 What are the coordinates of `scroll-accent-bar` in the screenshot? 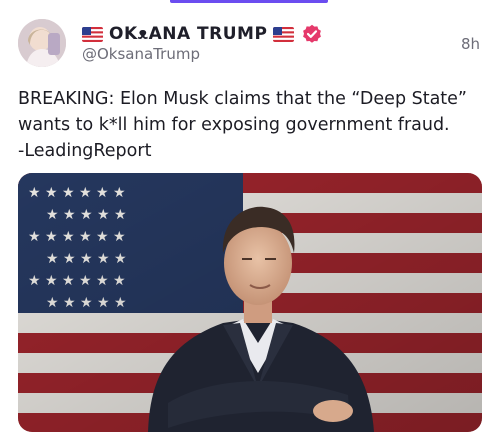 It's located at (249, 1).